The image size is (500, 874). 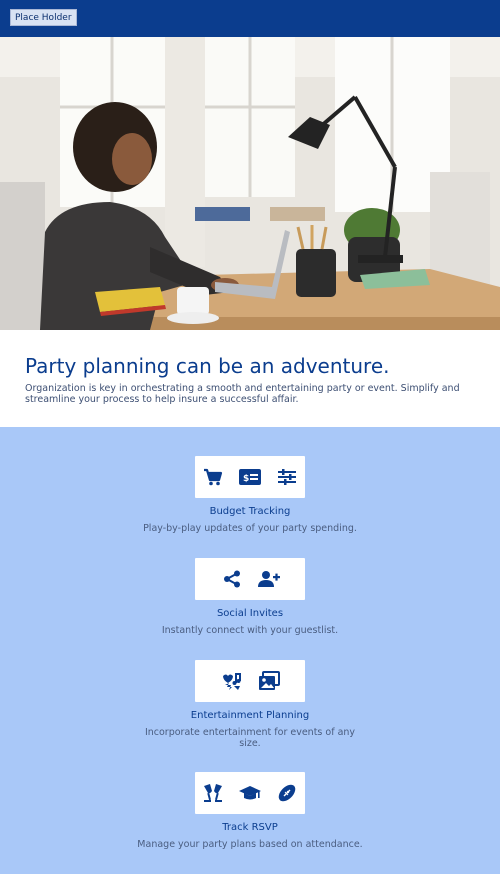 What do you see at coordinates (250, 827) in the screenshot?
I see `feature-title: Track RSVP` at bounding box center [250, 827].